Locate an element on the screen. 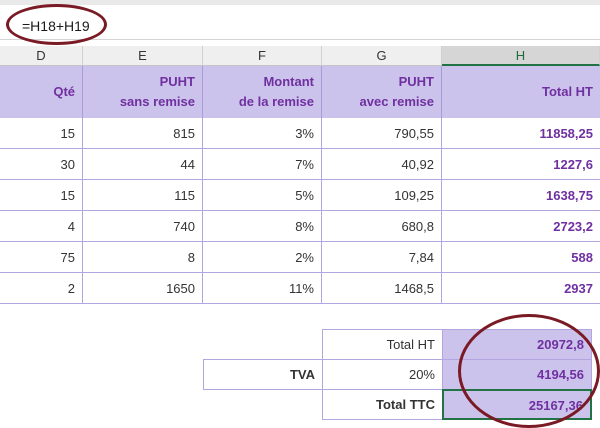 Image resolution: width=600 pixels, height=428 pixels. total-ht-value: 20972,8 is located at coordinates (517, 344).